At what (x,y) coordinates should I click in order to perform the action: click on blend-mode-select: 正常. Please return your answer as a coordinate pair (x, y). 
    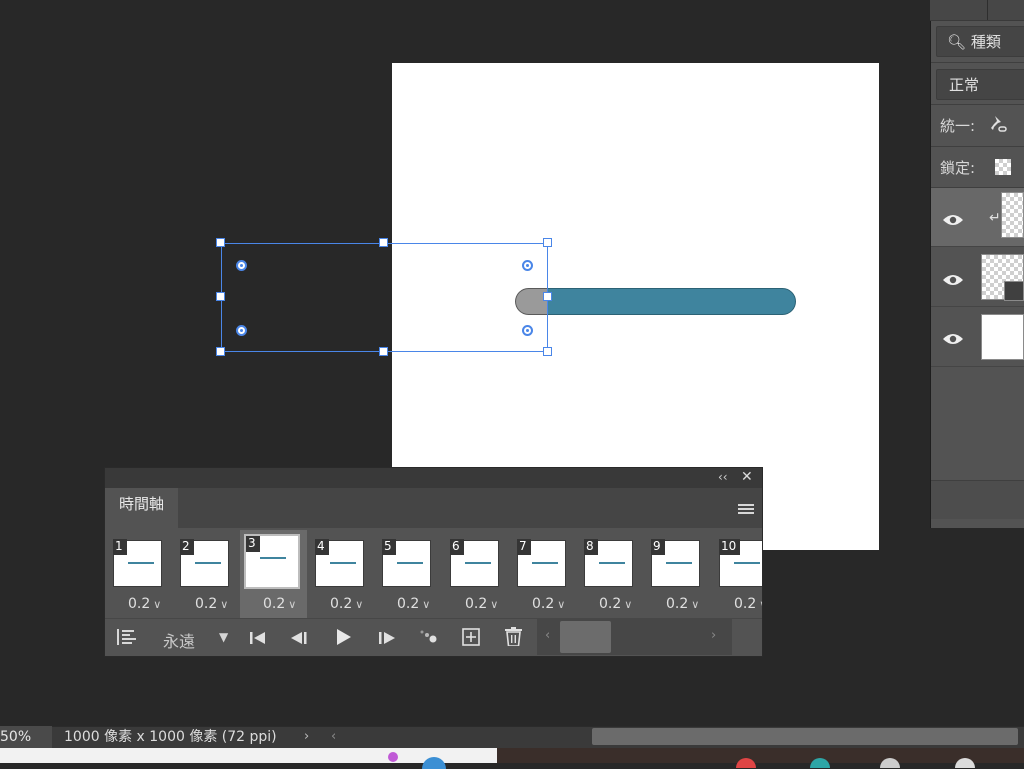
    Looking at the image, I should click on (980, 84).